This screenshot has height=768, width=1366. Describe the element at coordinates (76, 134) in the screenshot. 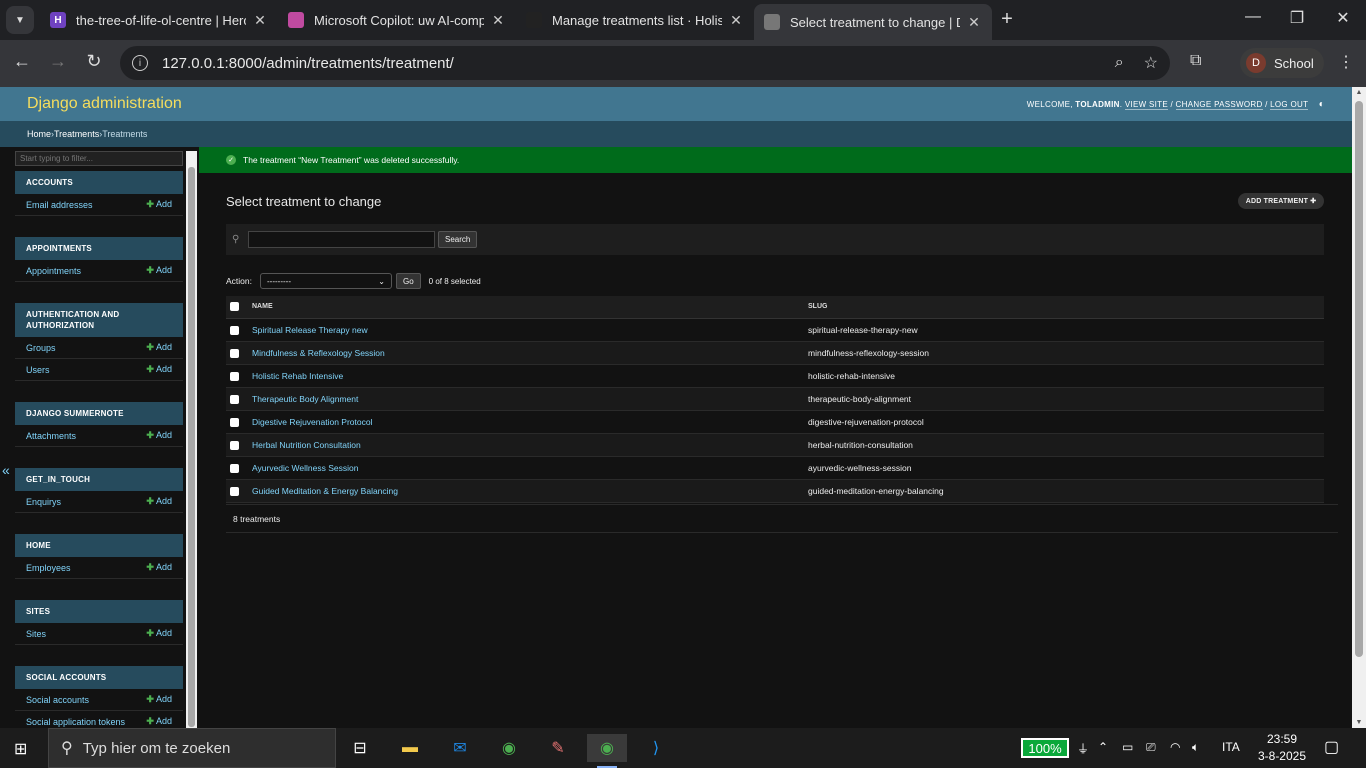

I see `breadcrumb-app: Treatments` at that location.